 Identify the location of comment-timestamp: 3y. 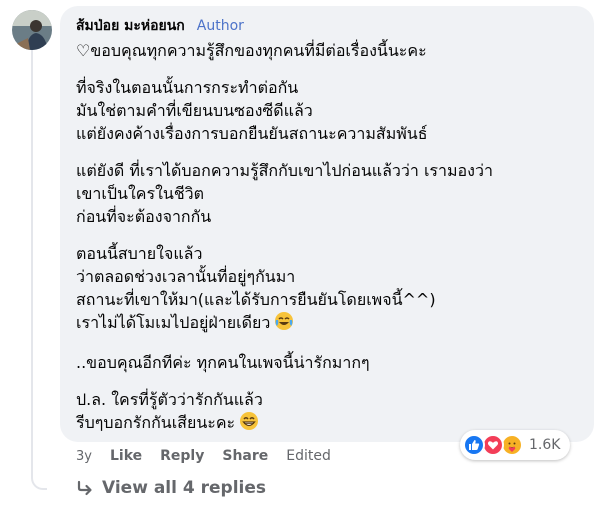
(84, 456).